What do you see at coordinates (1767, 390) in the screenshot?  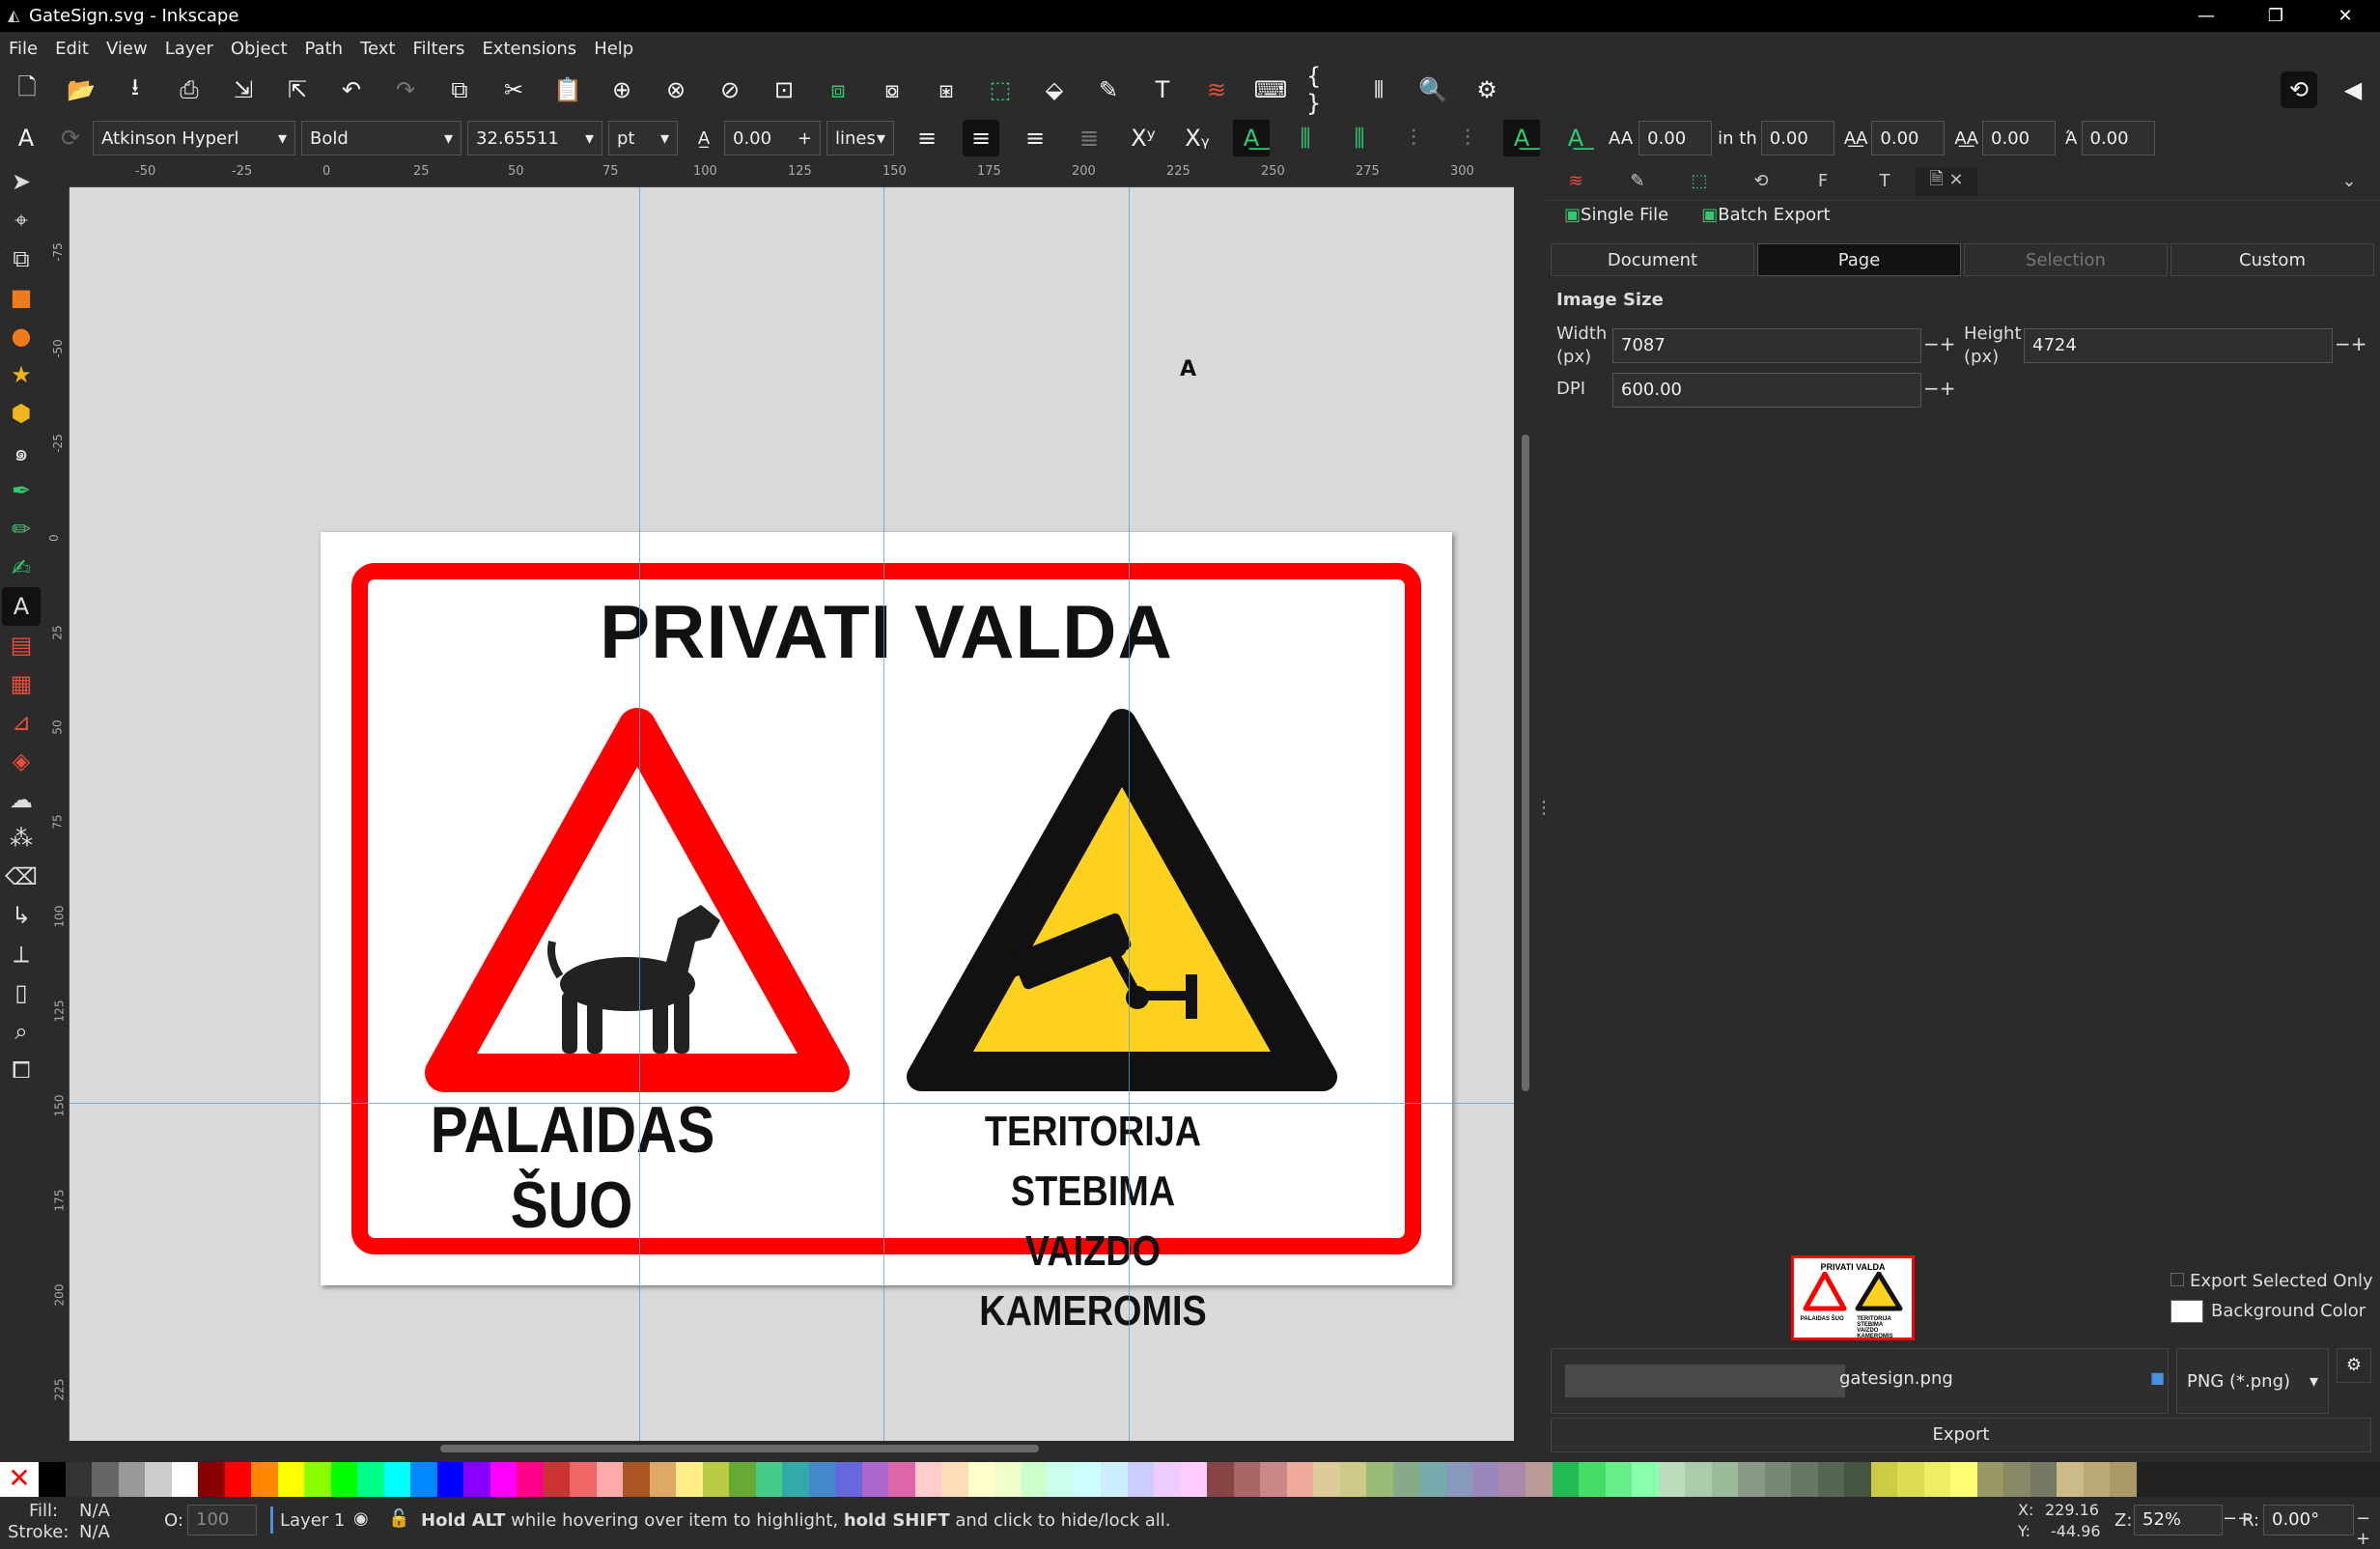 I see `dpi-input: 600.00` at bounding box center [1767, 390].